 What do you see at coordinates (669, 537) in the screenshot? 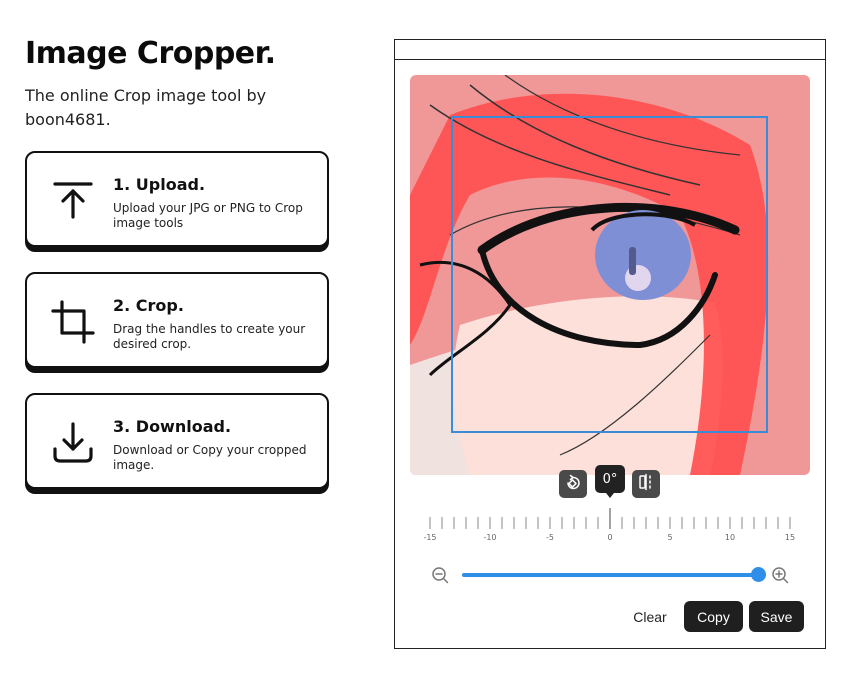
I see `ruler-label: 5` at bounding box center [669, 537].